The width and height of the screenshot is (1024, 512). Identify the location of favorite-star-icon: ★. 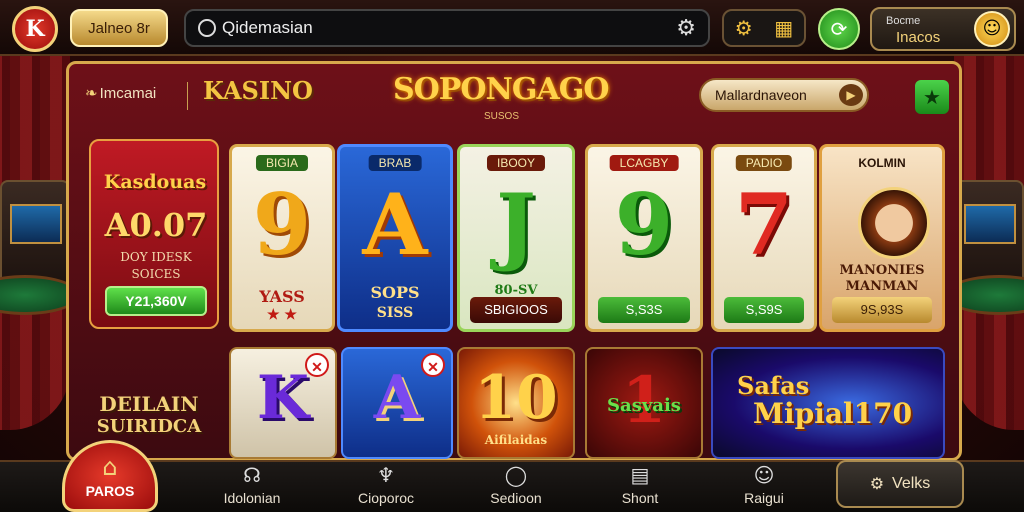
(932, 97).